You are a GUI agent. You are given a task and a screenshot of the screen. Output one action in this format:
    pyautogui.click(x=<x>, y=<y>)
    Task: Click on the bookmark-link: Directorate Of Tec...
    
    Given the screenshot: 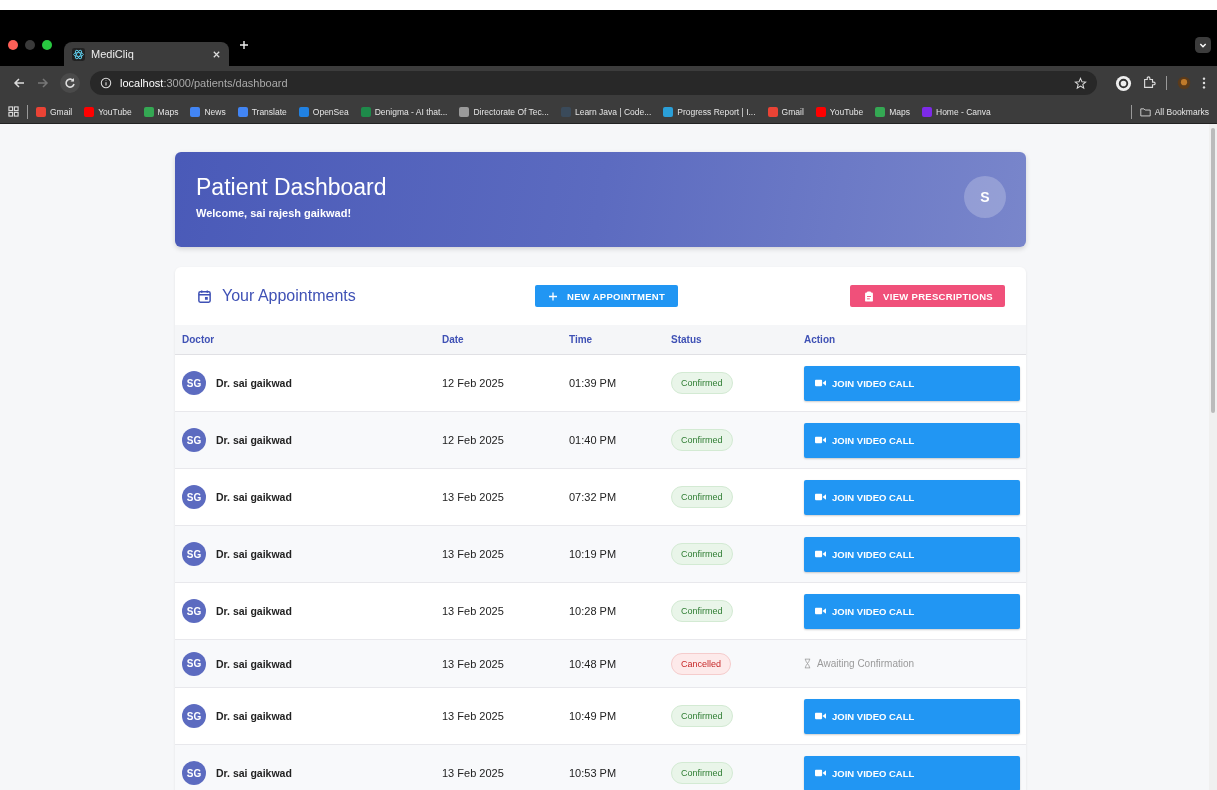 What is the action you would take?
    pyautogui.click(x=504, y=111)
    